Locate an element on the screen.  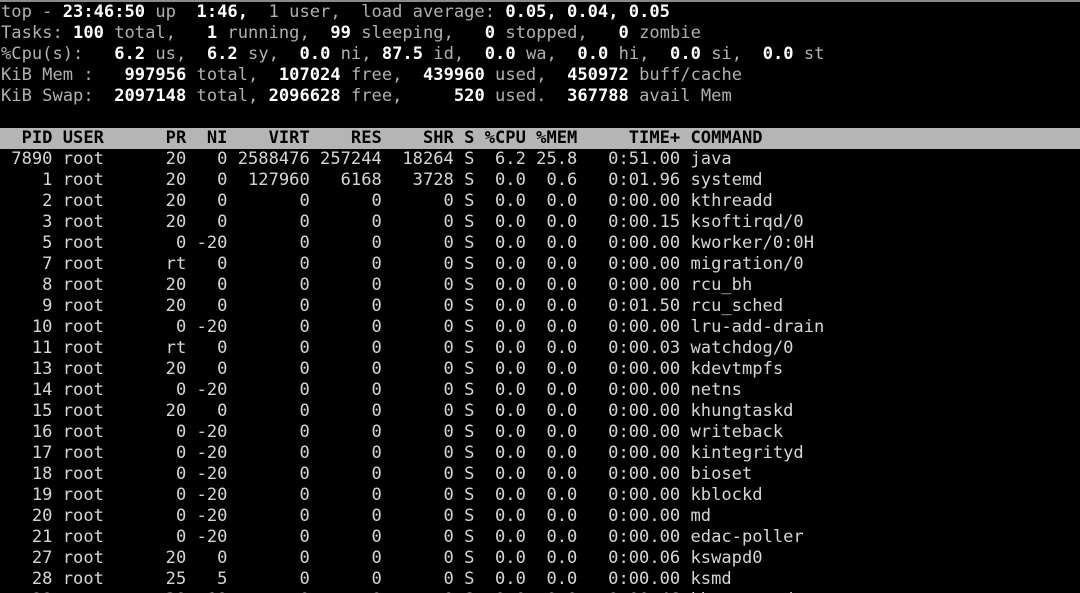
swap-used-value: 520 is located at coordinates (443, 96).